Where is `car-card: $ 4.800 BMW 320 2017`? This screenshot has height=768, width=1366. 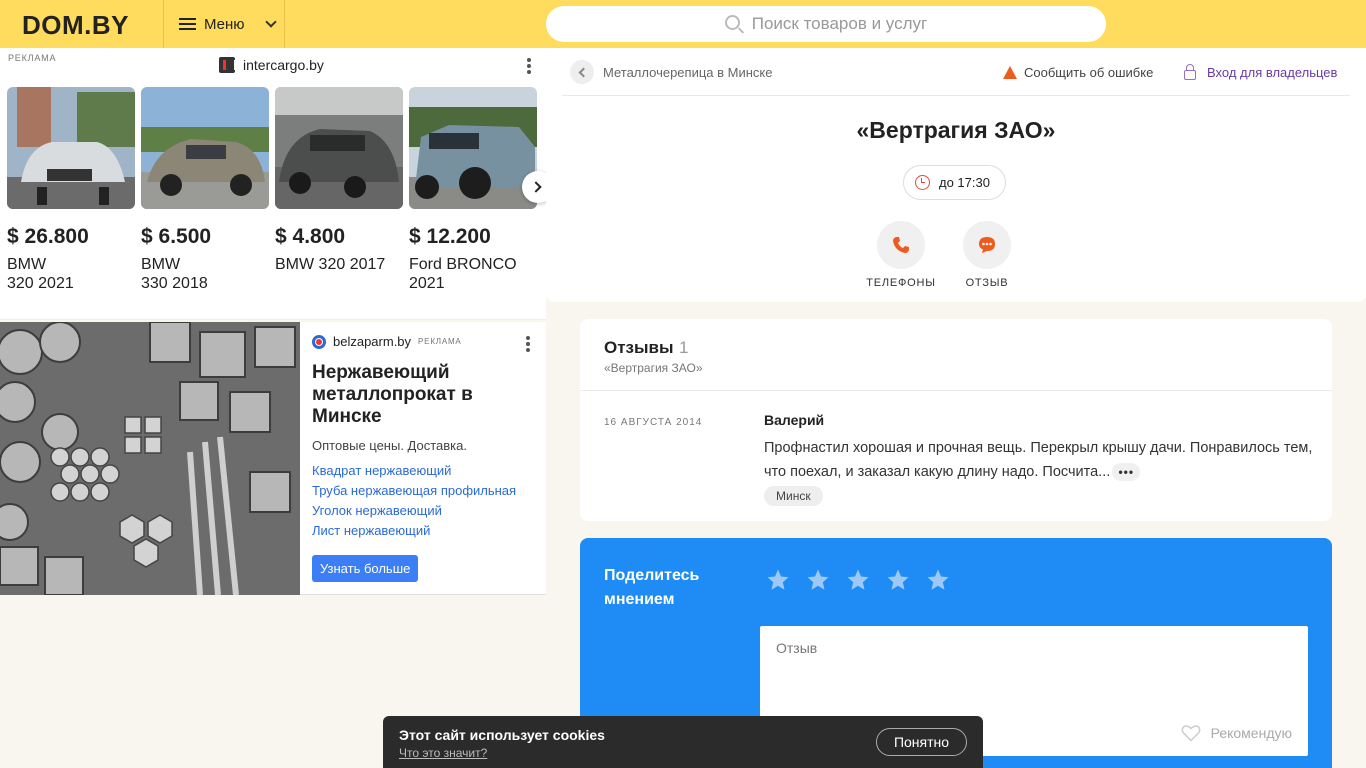 car-card: $ 4.800 BMW 320 2017 is located at coordinates (339, 190).